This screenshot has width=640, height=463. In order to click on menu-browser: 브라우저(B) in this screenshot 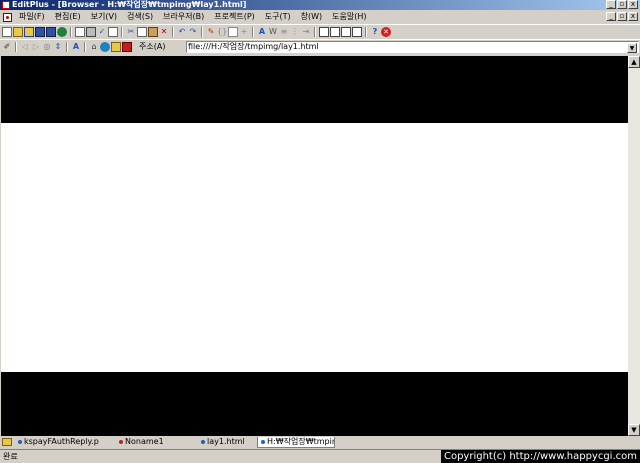, I will do `click(184, 17)`.